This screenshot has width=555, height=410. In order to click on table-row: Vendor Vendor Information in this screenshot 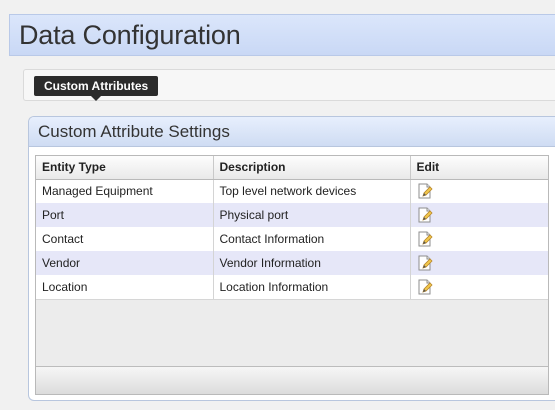, I will do `click(292, 263)`.